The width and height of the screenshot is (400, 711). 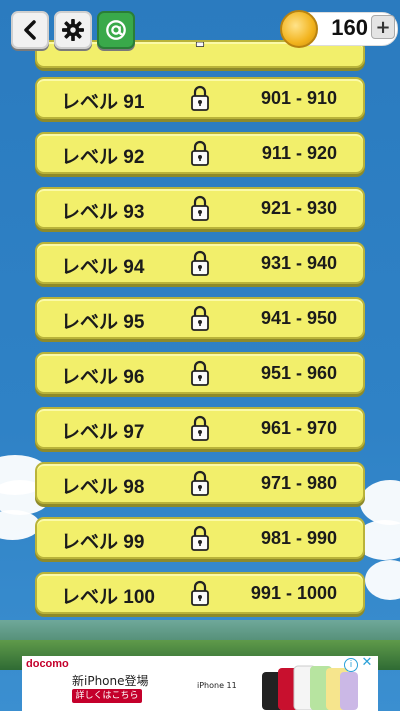 I want to click on level-row: レベル 94 931 - 940, so click(x=200, y=263).